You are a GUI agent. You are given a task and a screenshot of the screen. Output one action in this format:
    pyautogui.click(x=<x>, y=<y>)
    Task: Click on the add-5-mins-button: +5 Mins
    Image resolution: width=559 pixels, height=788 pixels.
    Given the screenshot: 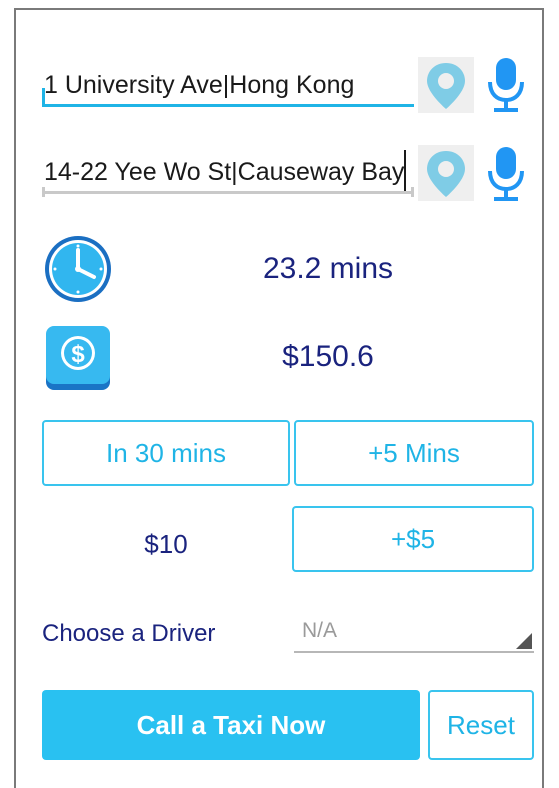 What is the action you would take?
    pyautogui.click(x=414, y=453)
    